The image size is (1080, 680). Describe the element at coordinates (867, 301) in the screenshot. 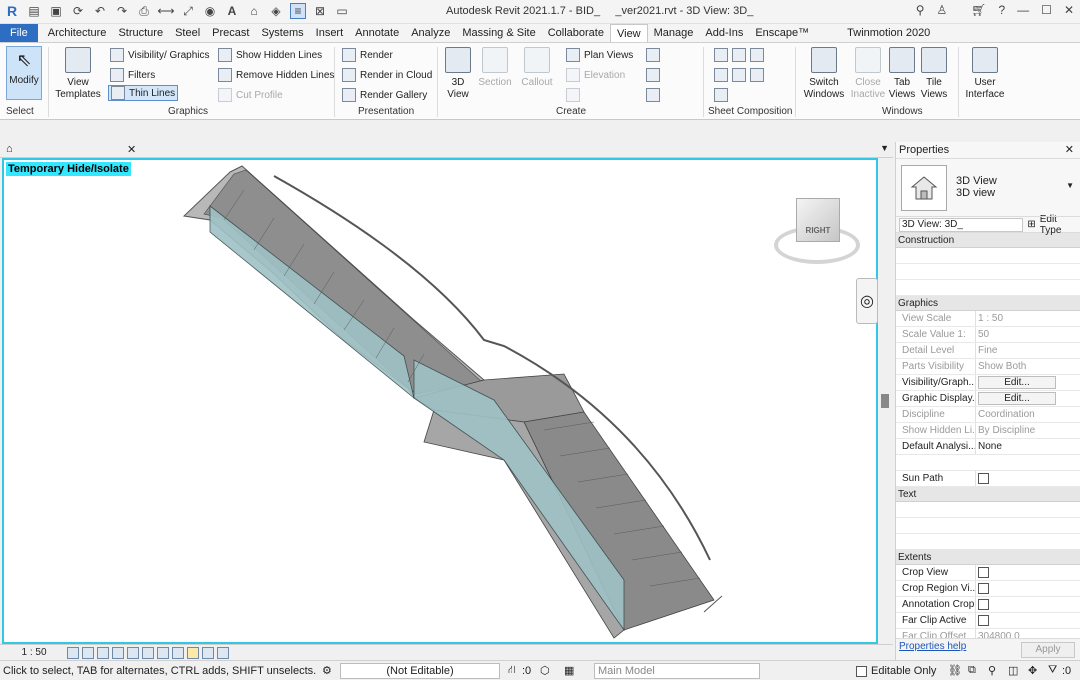

I see `navigation-bar: ◎` at that location.